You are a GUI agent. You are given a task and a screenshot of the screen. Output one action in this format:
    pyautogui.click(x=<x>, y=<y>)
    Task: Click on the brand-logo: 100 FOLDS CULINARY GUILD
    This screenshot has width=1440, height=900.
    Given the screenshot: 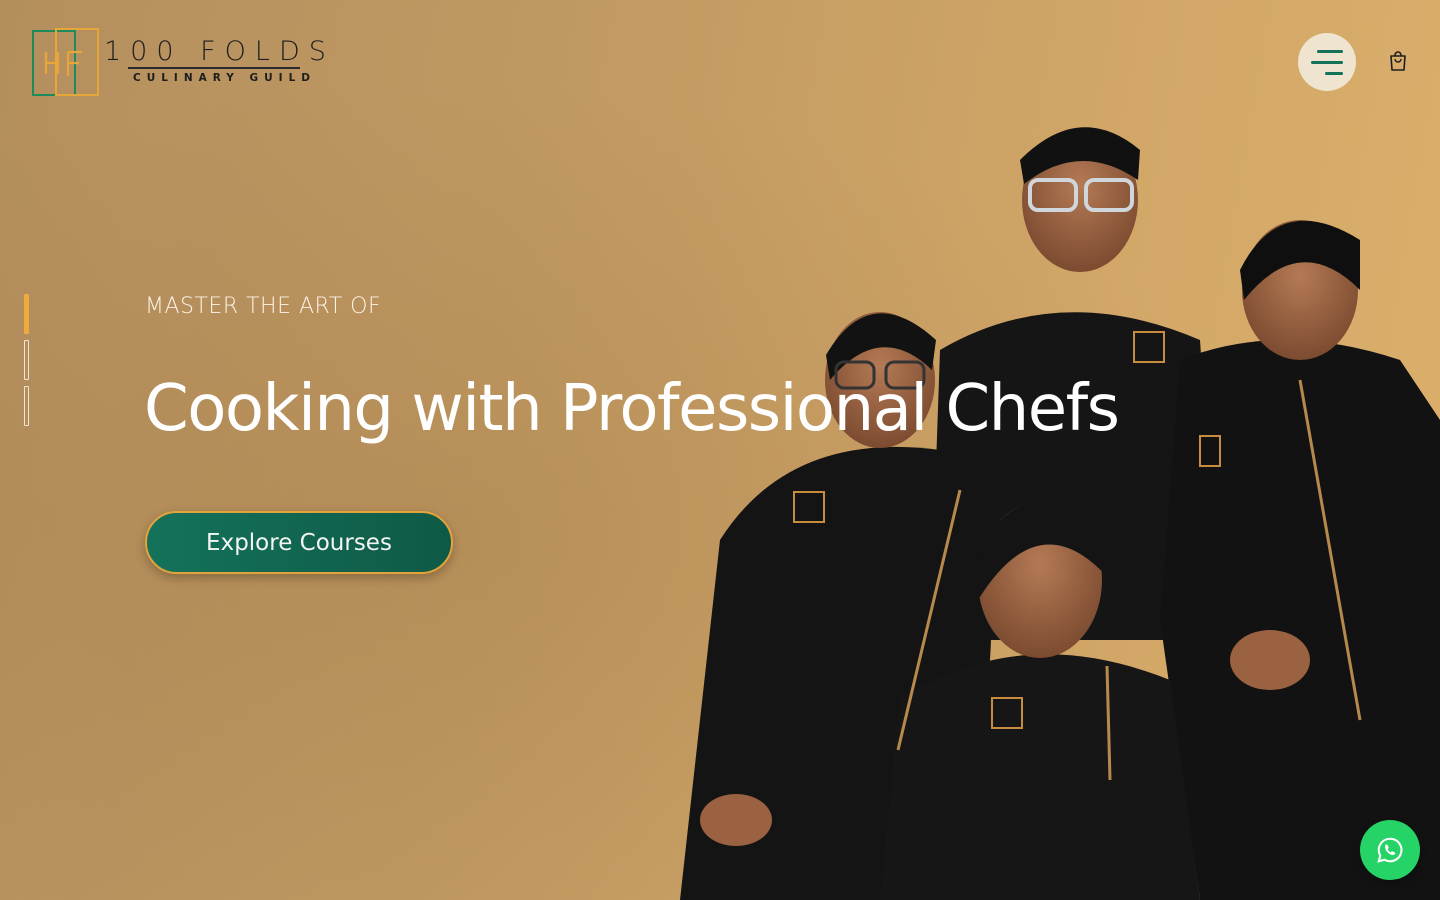 What is the action you would take?
    pyautogui.click(x=182, y=64)
    